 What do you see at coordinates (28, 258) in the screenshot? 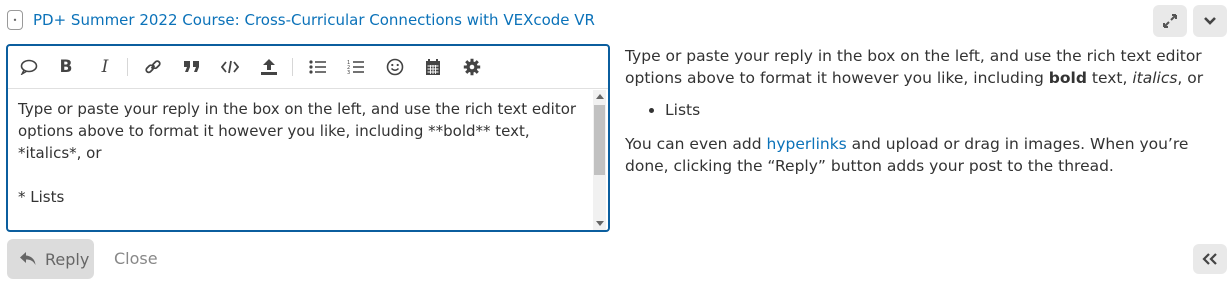
I see `reply-arrow-icon` at bounding box center [28, 258].